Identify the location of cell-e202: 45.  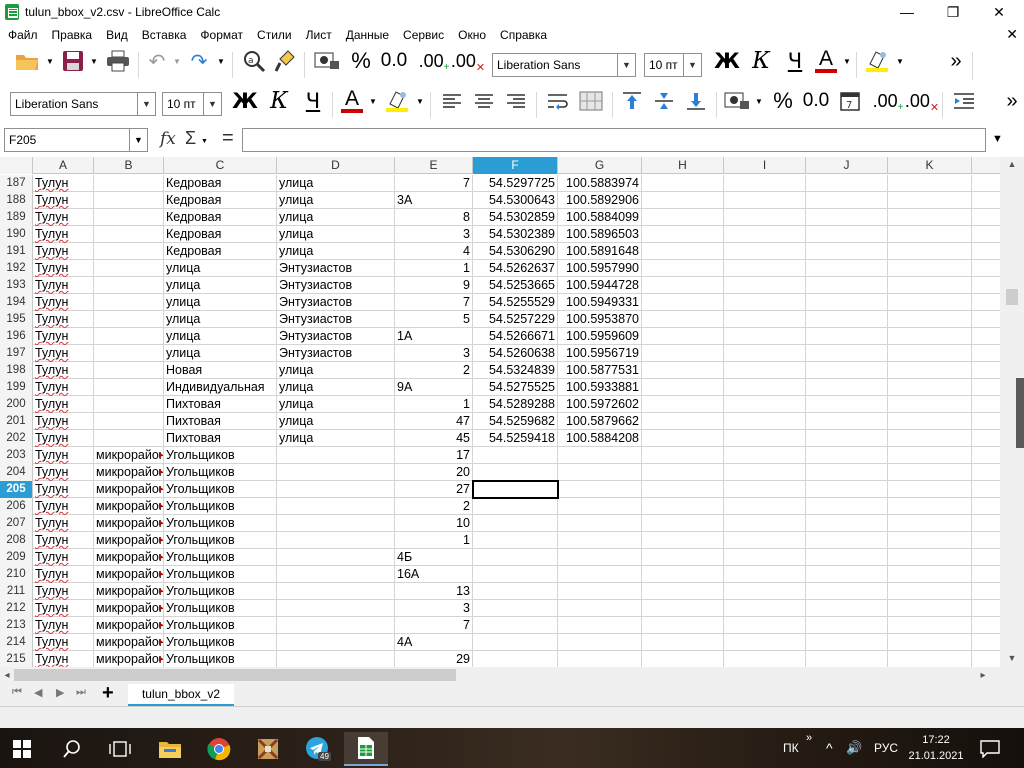
(434, 438).